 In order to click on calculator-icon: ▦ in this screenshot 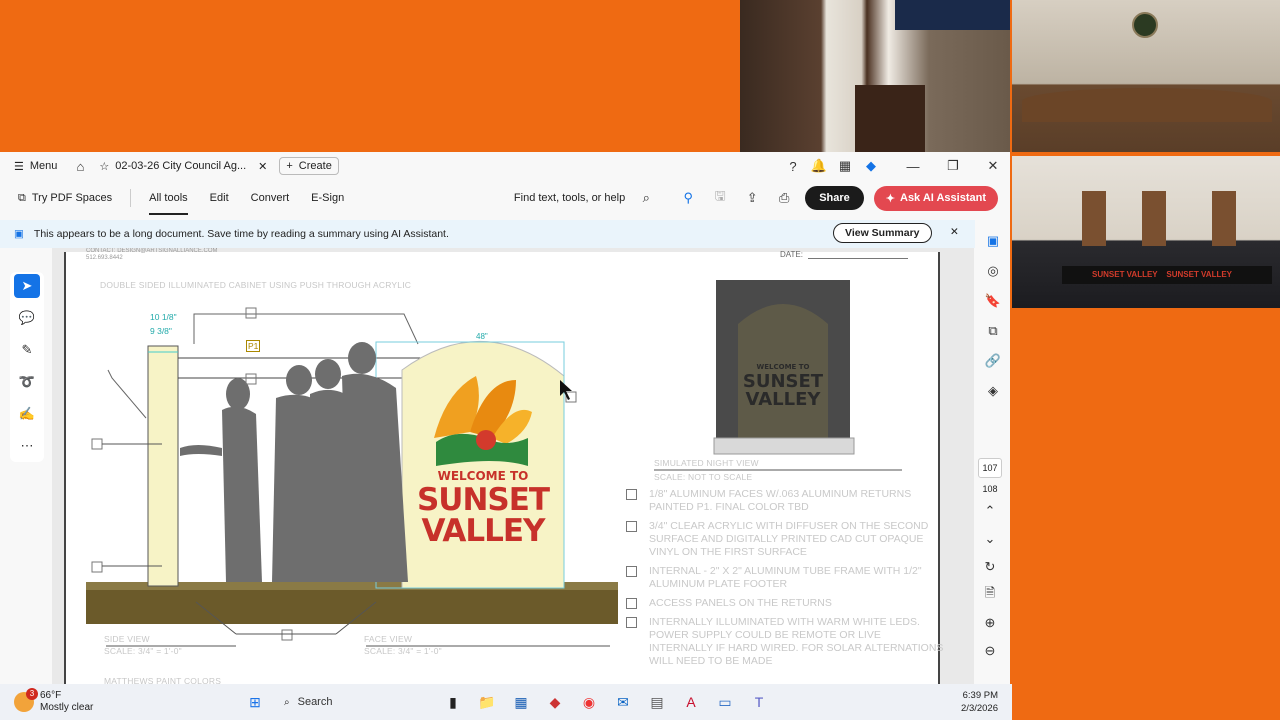, I will do `click(521, 702)`.